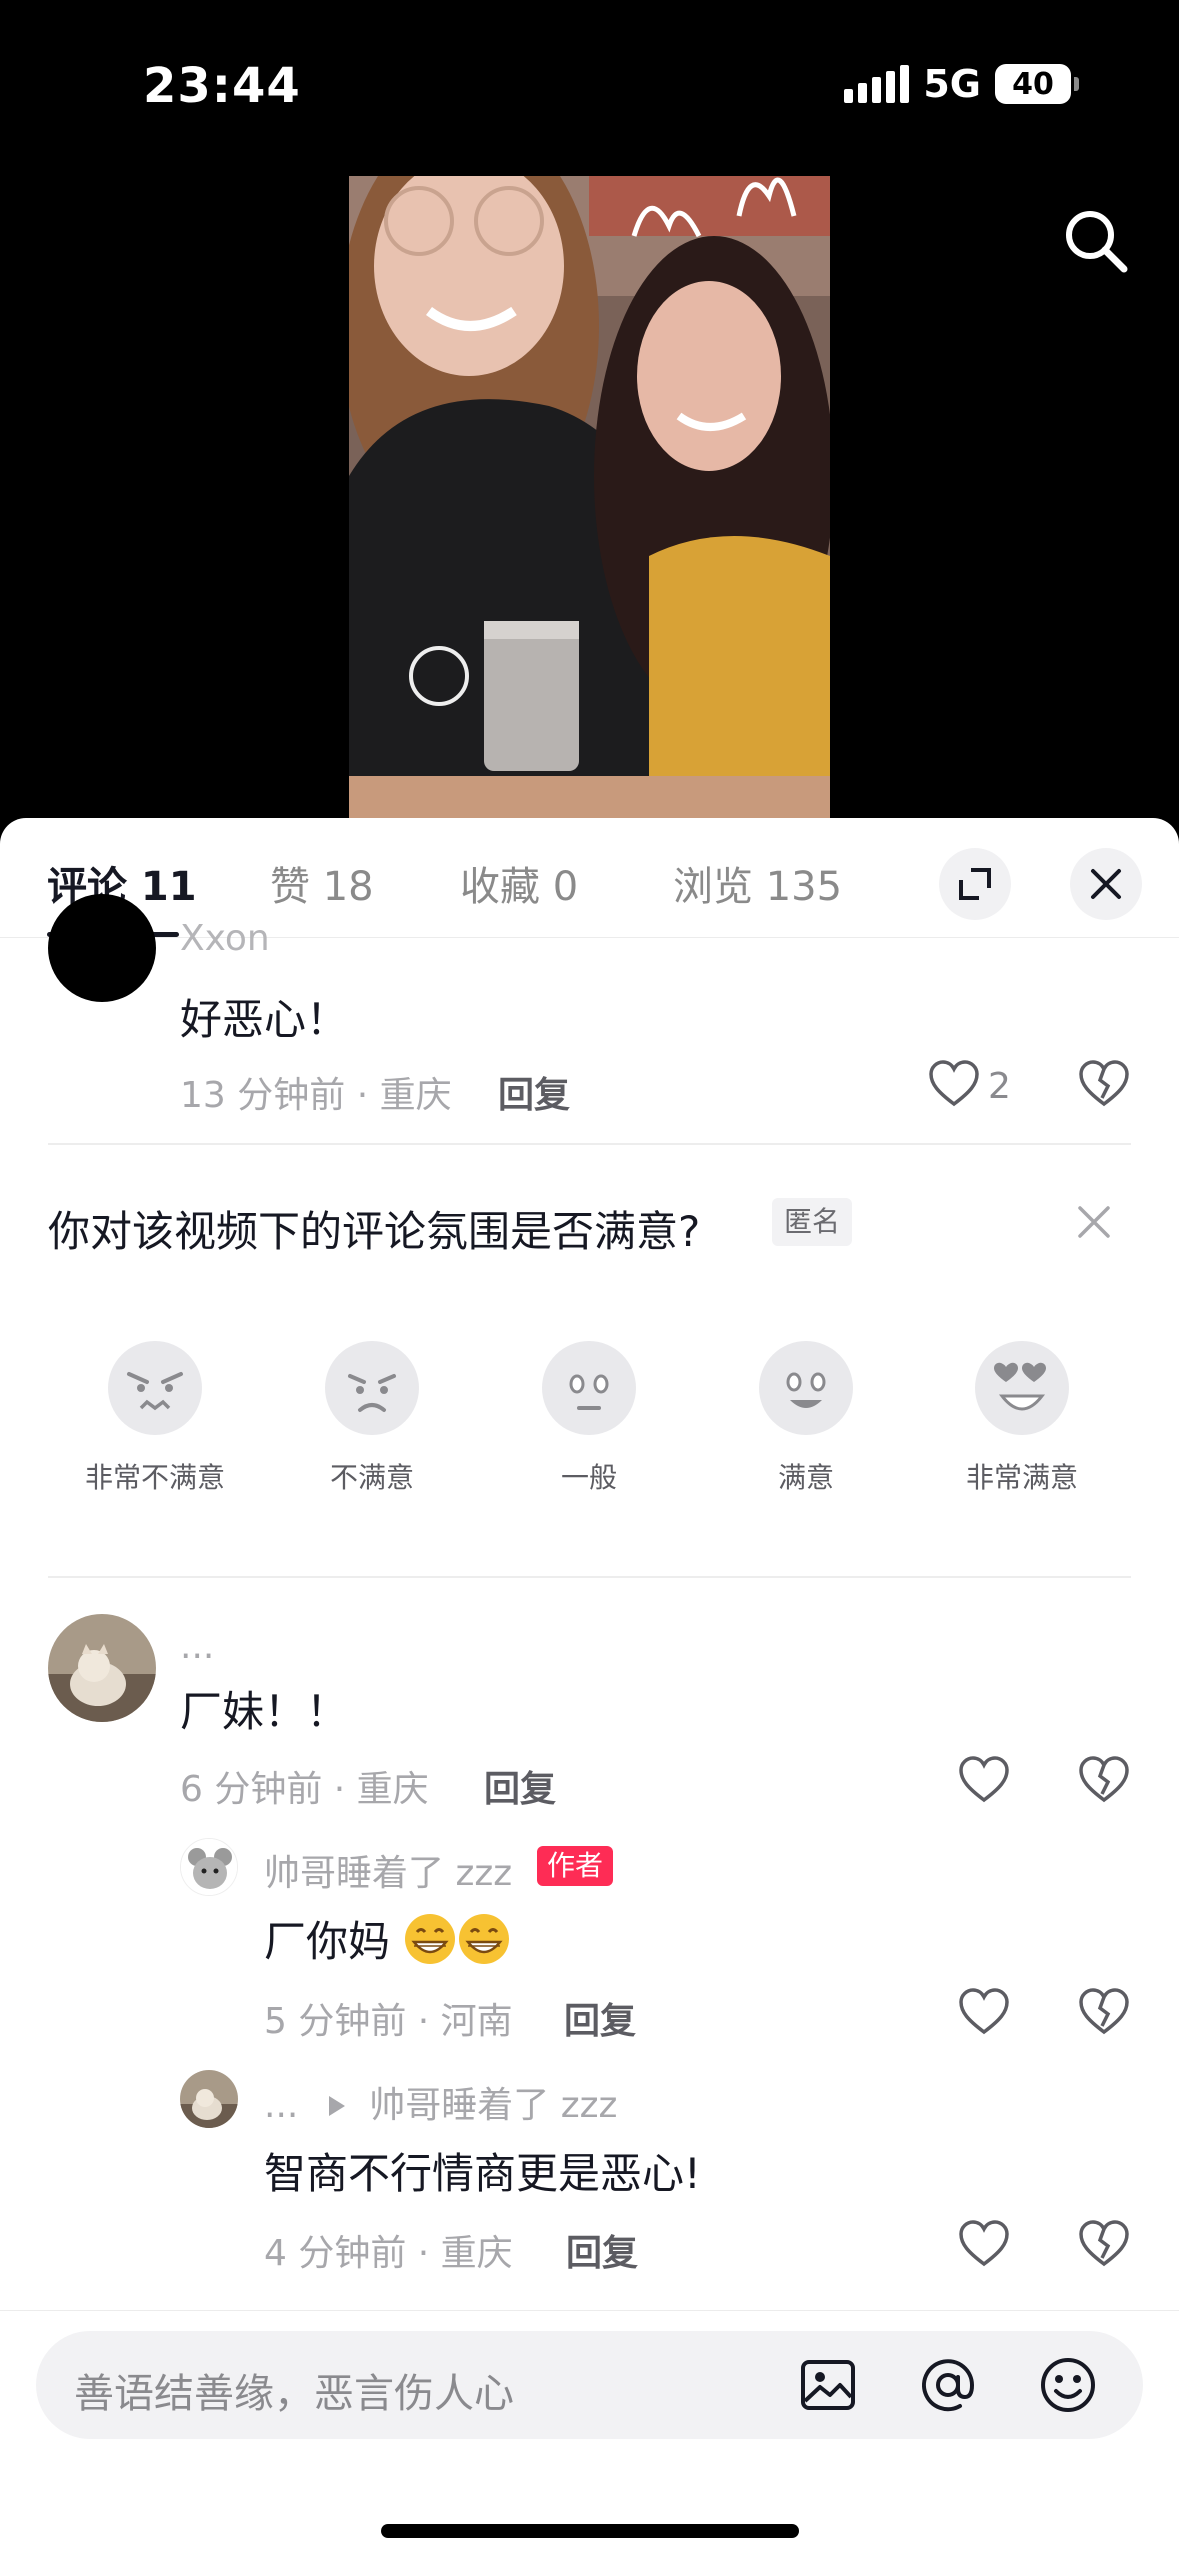  What do you see at coordinates (493, 2105) in the screenshot?
I see `reply-to-username: 帅哥睡着了 zzz` at bounding box center [493, 2105].